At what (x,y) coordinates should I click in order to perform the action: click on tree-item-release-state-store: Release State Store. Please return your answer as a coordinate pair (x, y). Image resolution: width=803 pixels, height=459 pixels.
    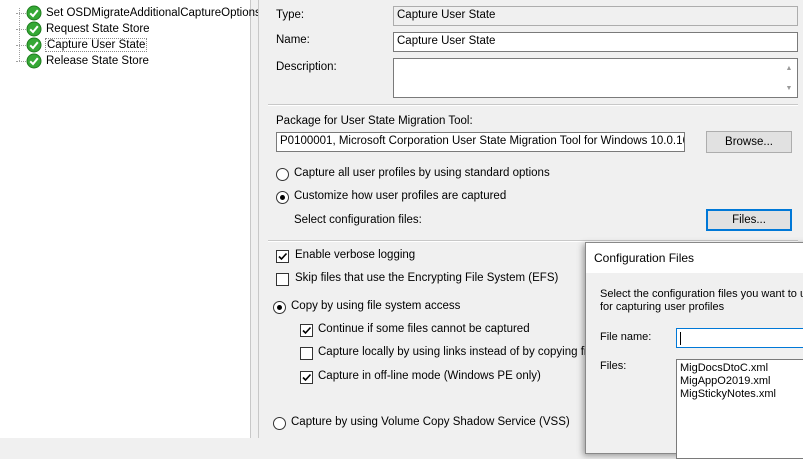
    Looking at the image, I should click on (82, 61).